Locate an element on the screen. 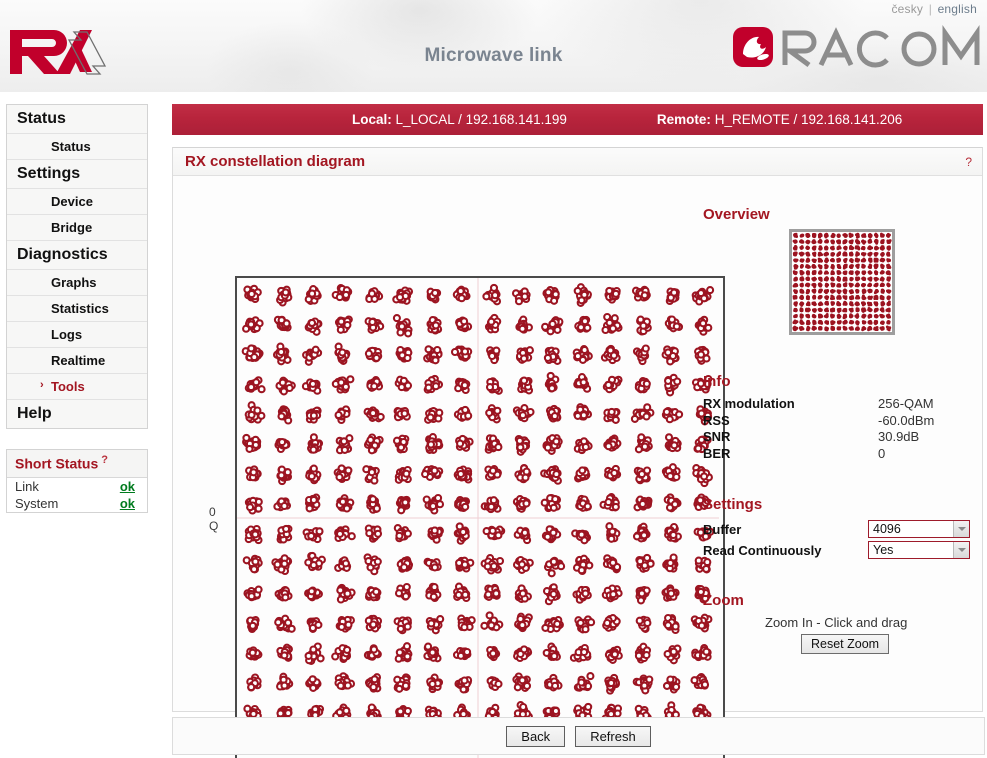  sidebar-item-graphs: Graphs is located at coordinates (77, 283).